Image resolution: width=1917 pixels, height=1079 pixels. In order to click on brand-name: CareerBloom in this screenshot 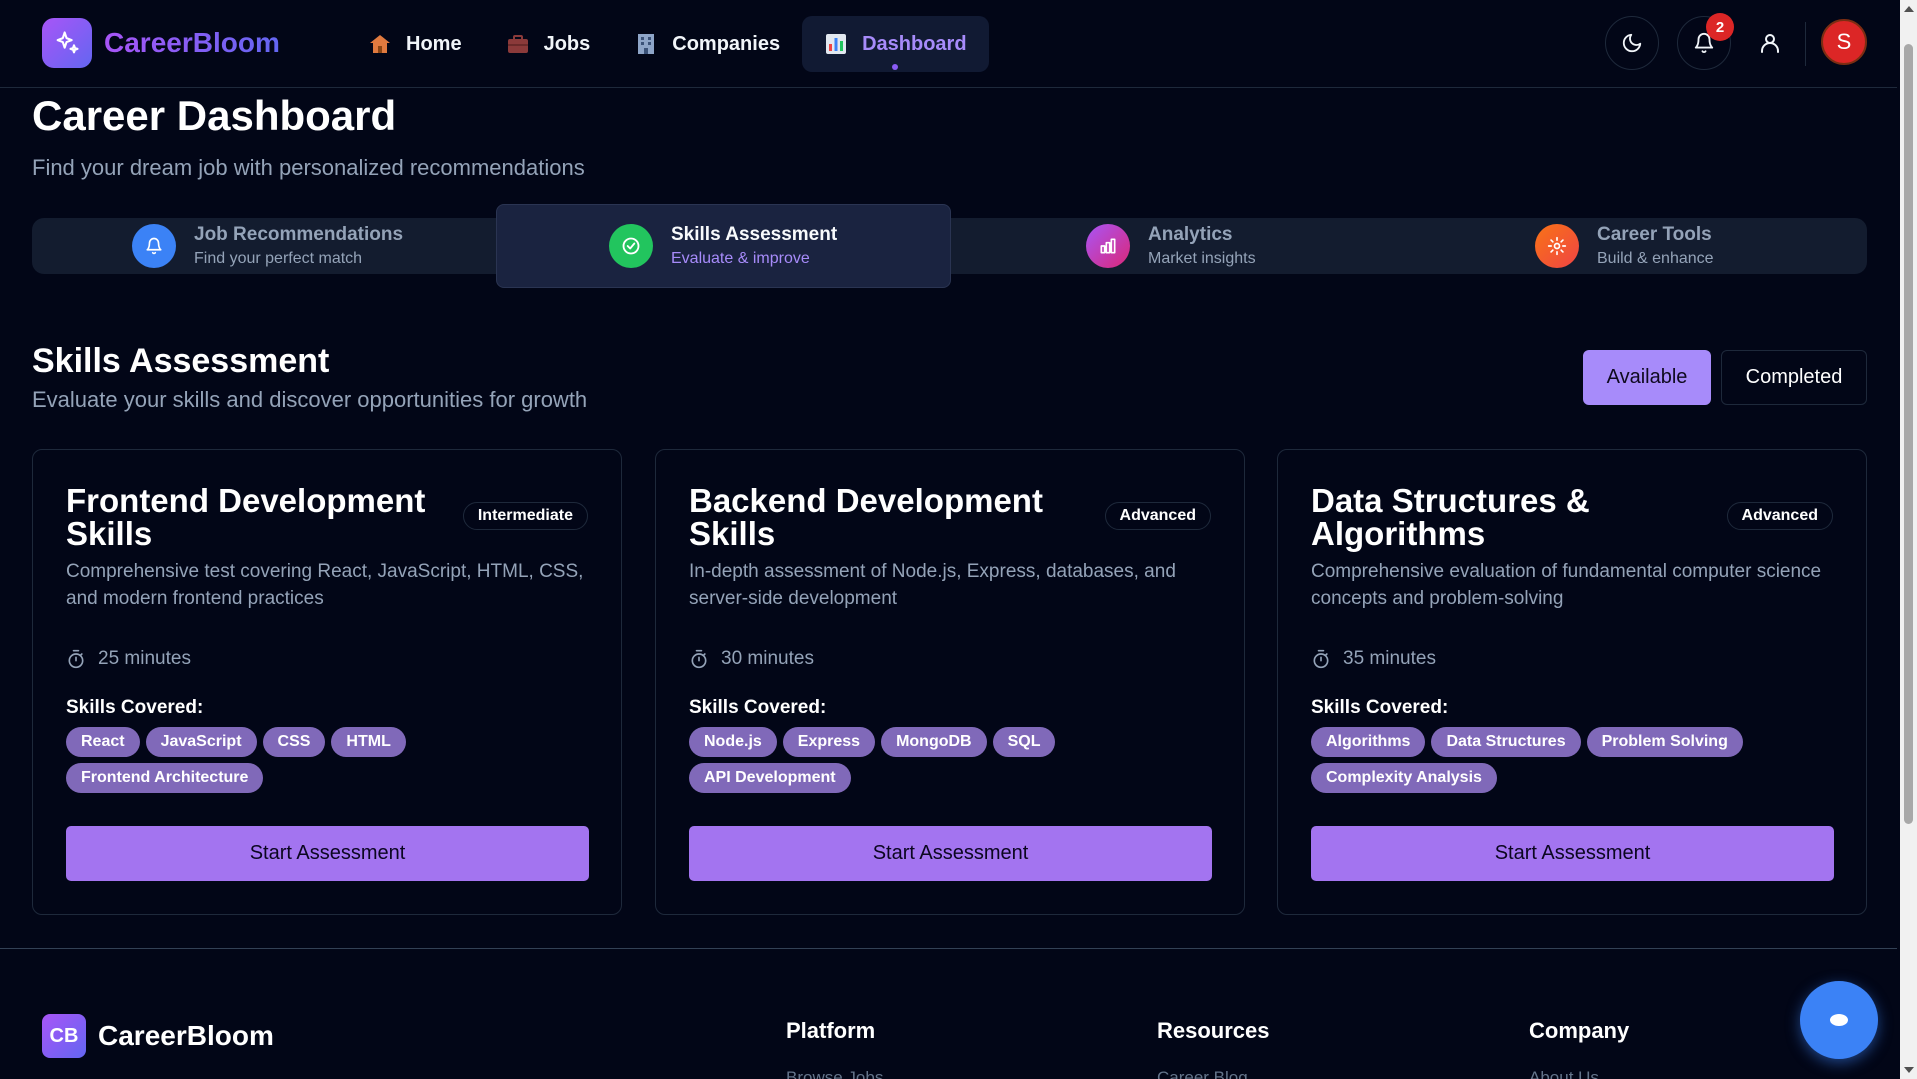, I will do `click(192, 42)`.